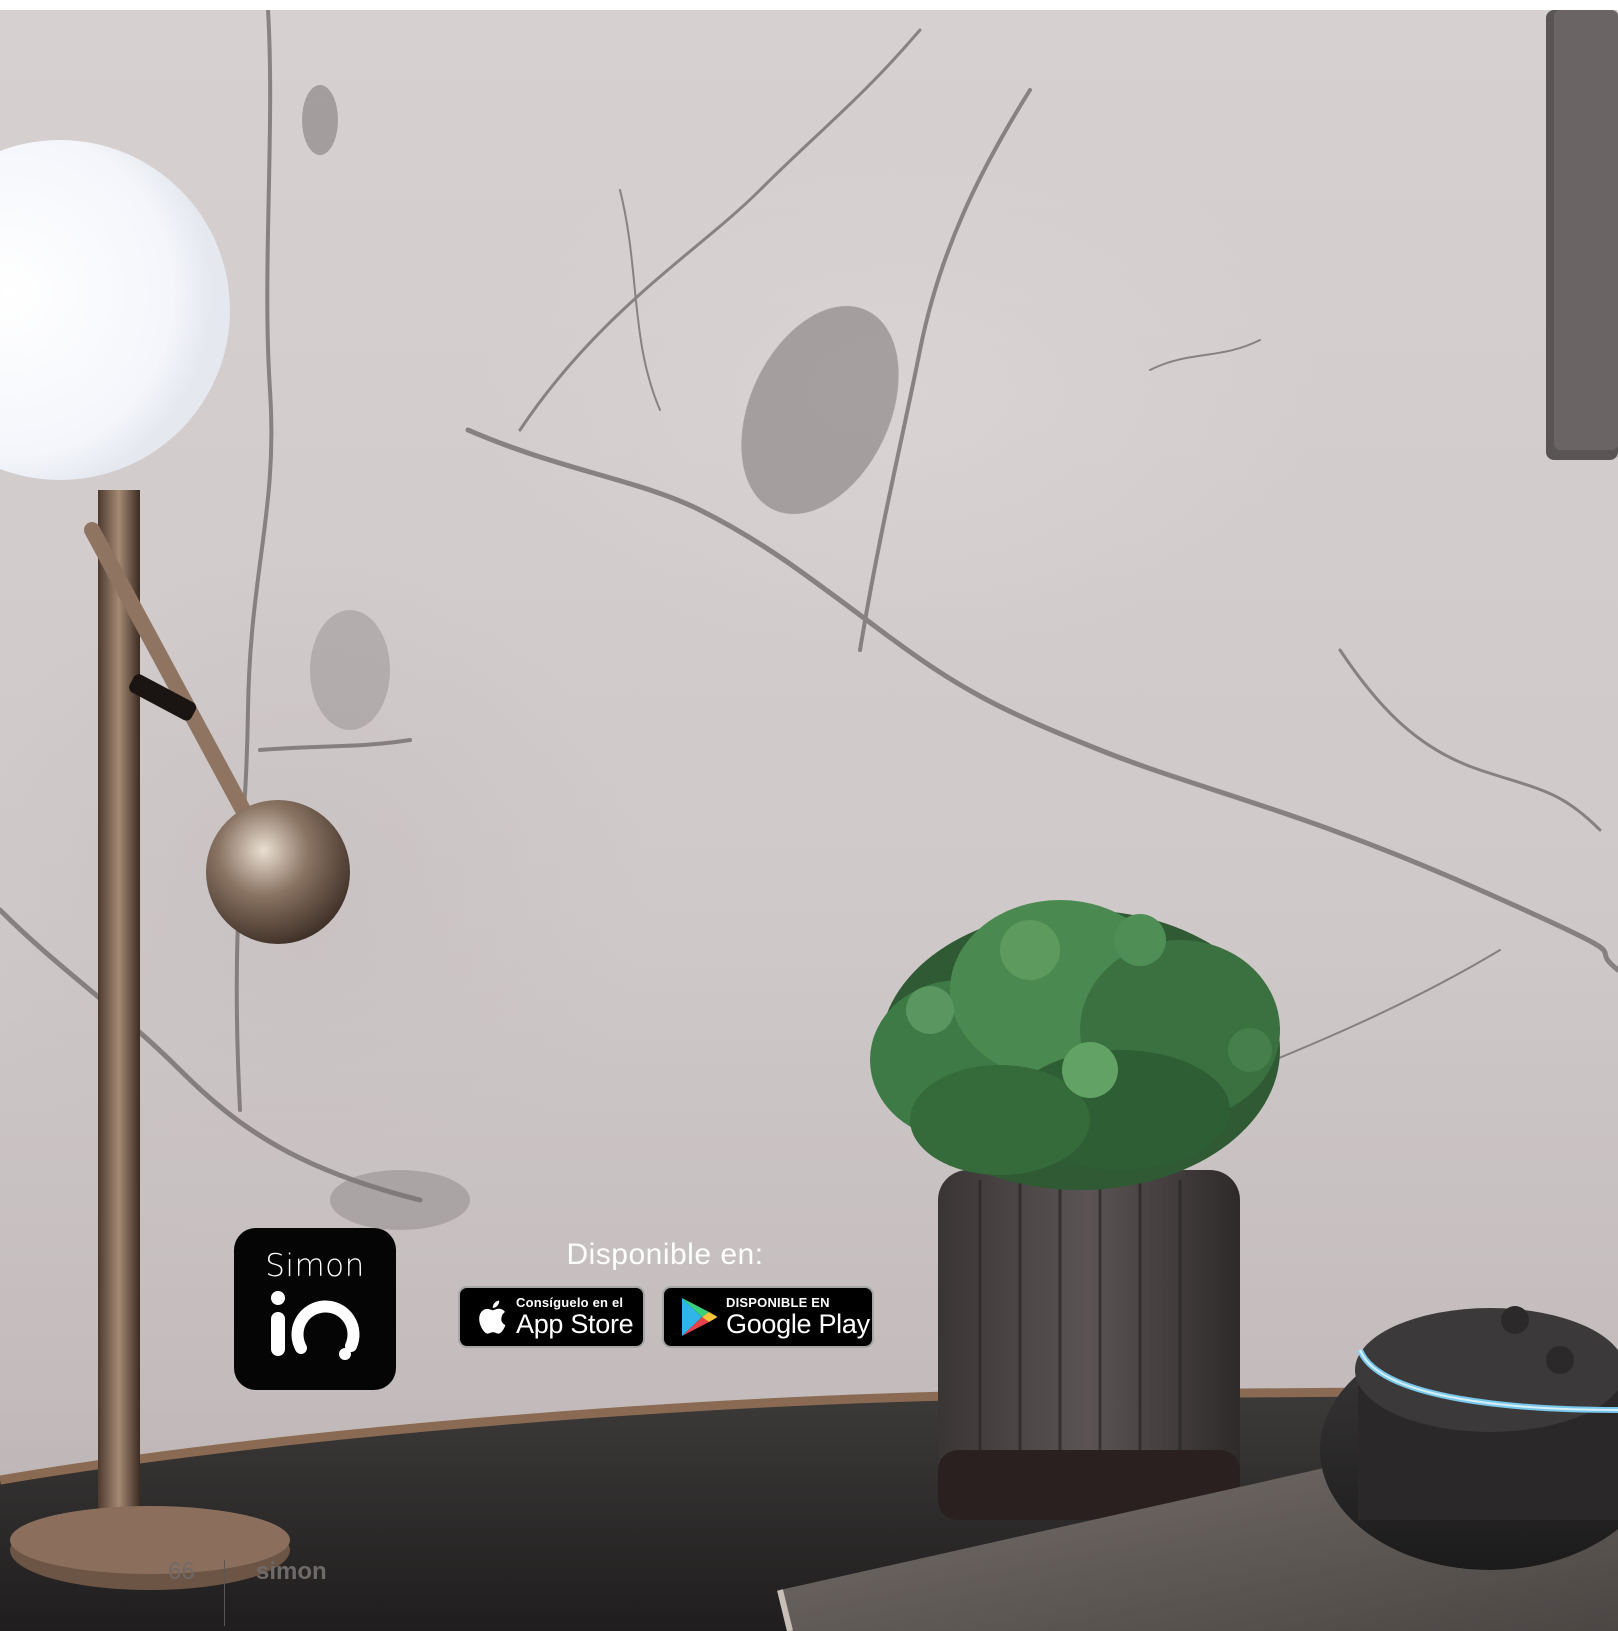 The image size is (1618, 1631). What do you see at coordinates (665, 1254) in the screenshot?
I see `availability-label: Disponible en:` at bounding box center [665, 1254].